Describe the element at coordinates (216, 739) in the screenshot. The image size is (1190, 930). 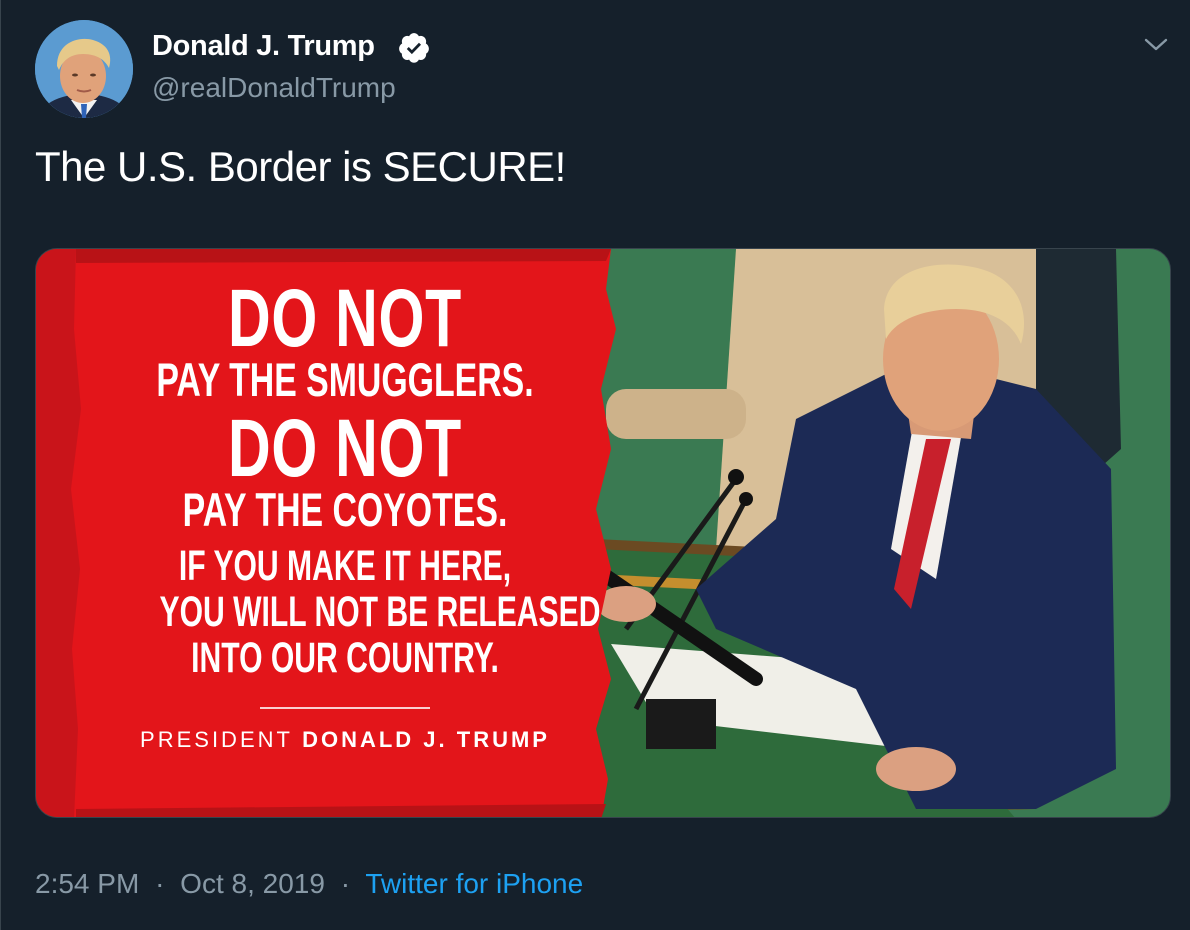
I see `signature-prefix: PRESIDENT` at that location.